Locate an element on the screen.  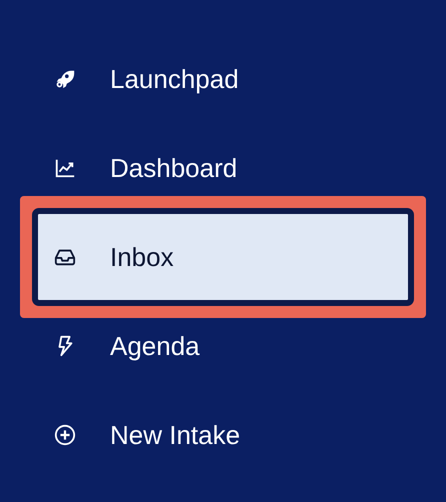
rocket-icon is located at coordinates (65, 79).